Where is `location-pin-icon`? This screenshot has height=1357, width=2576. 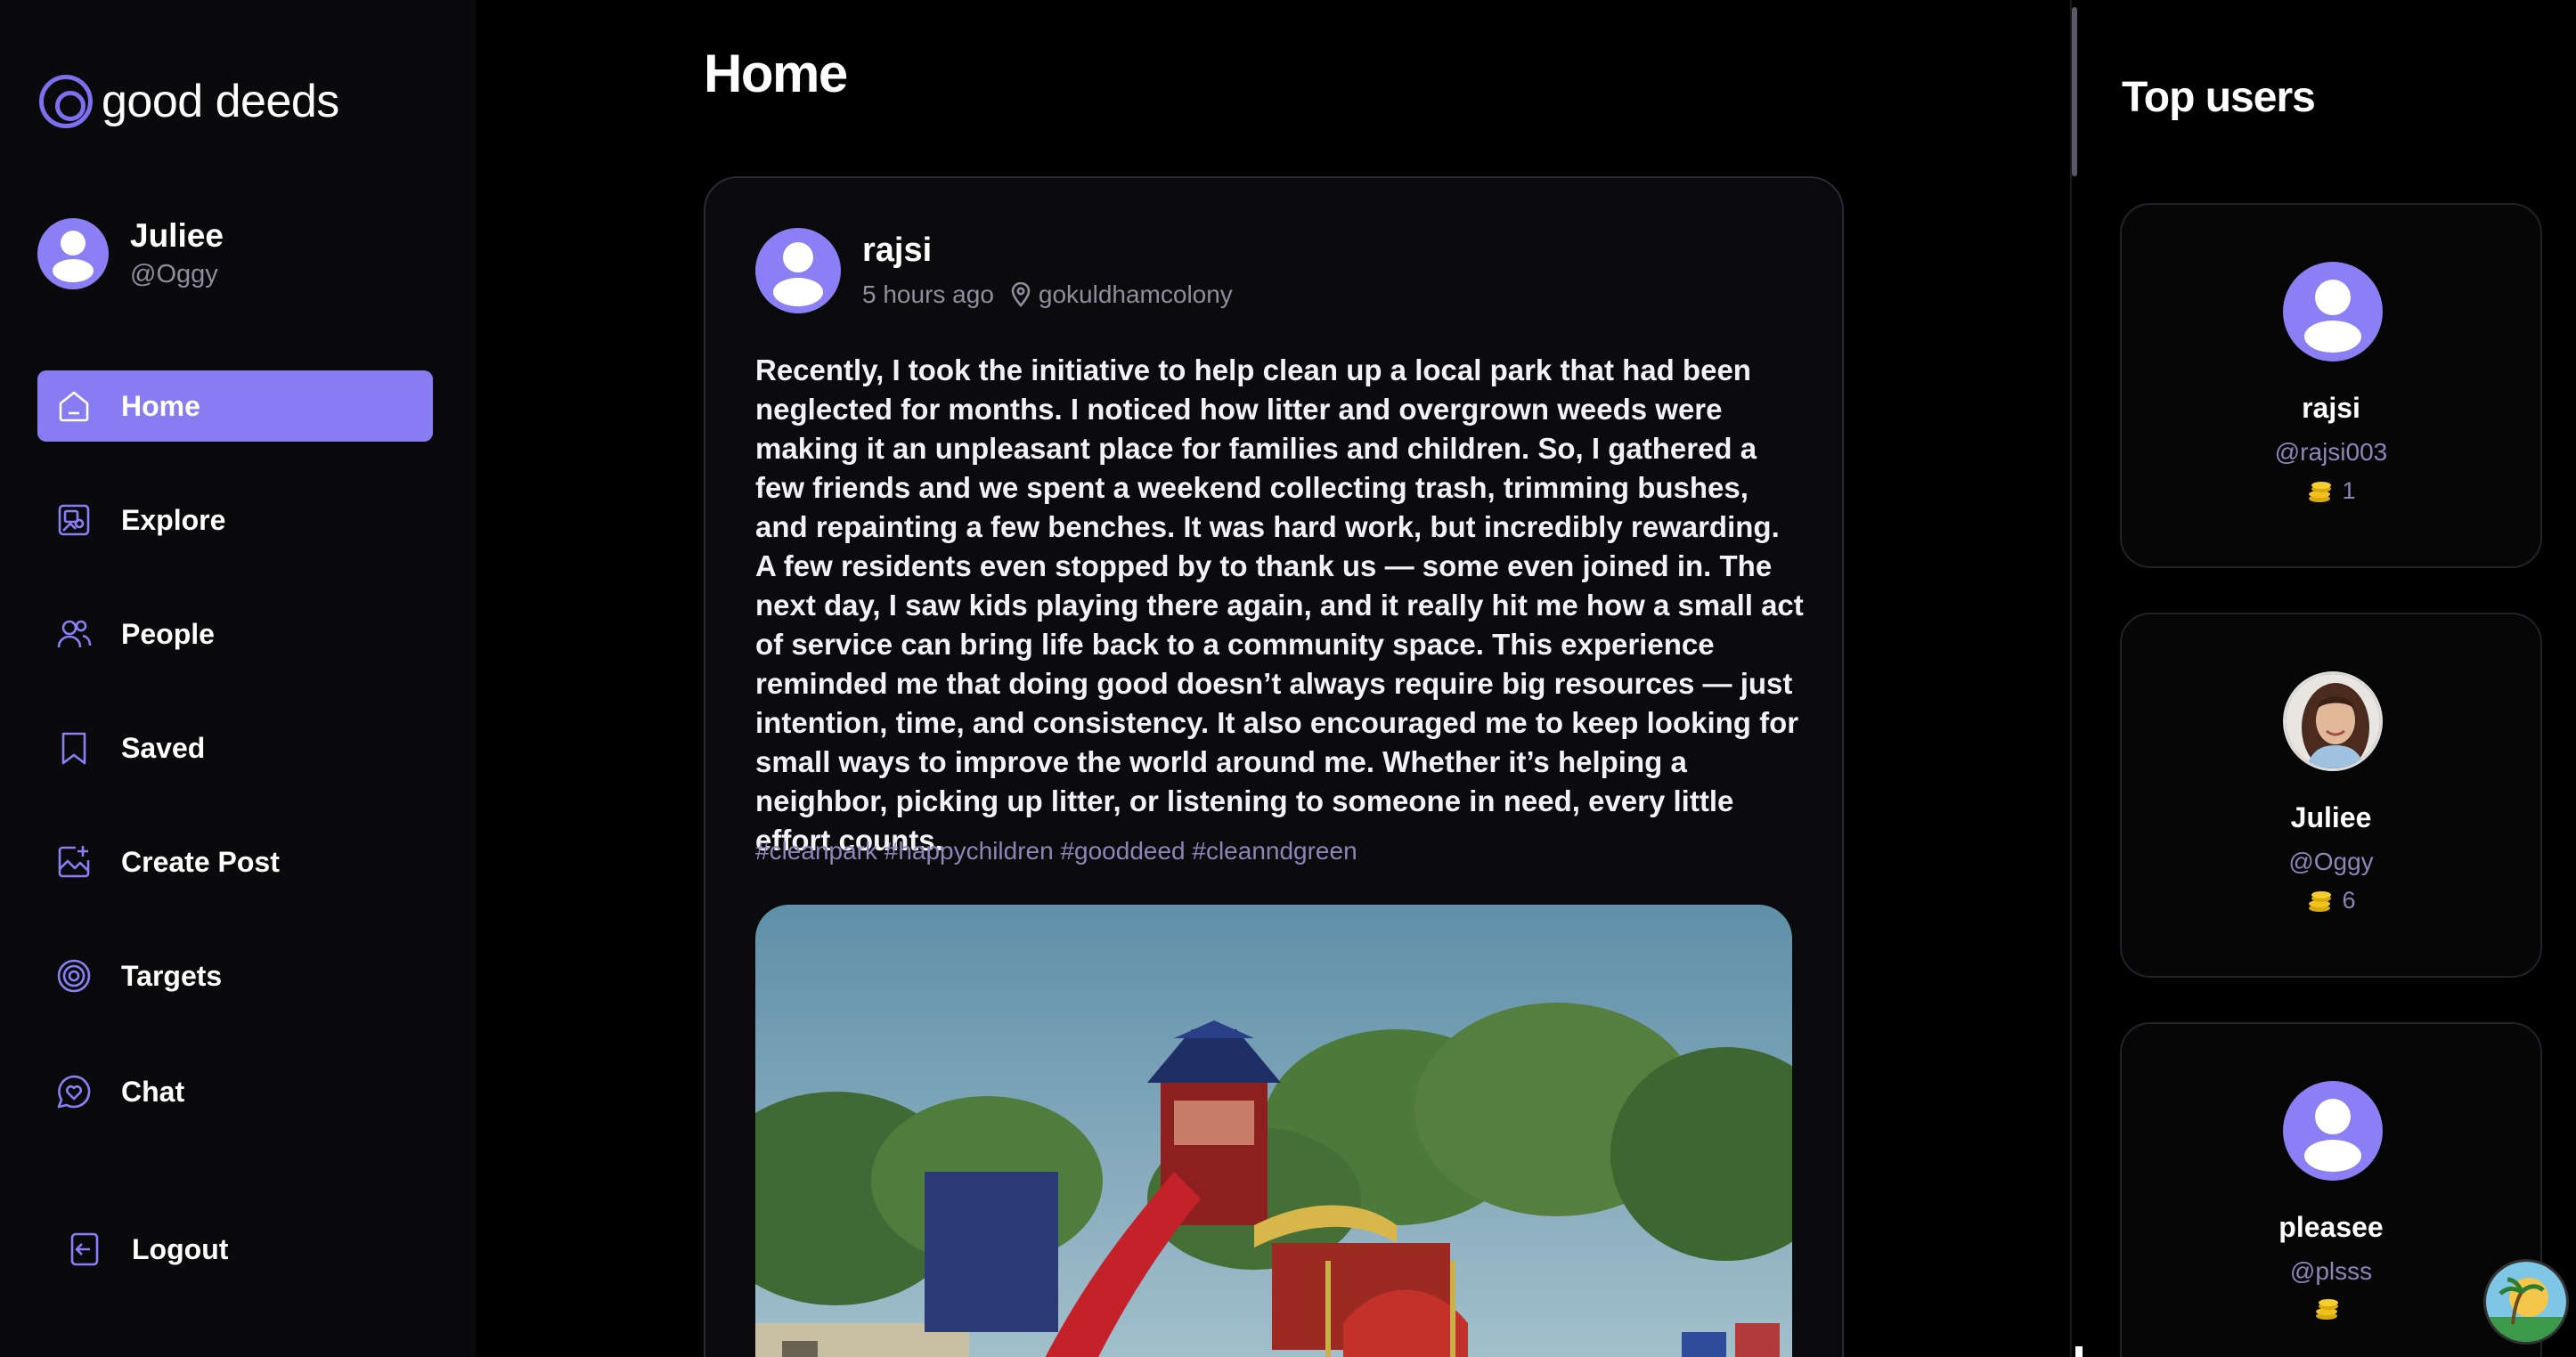 location-pin-icon is located at coordinates (1021, 294).